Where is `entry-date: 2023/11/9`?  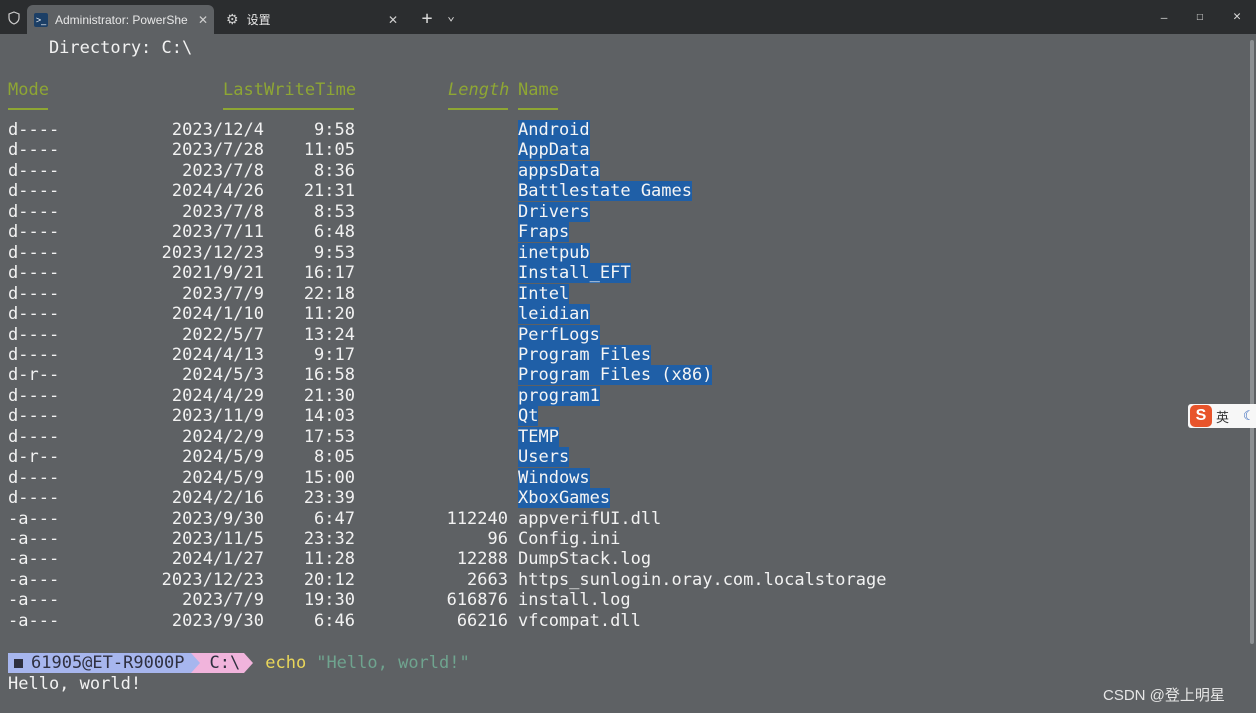
entry-date: 2023/11/9 is located at coordinates (217, 416).